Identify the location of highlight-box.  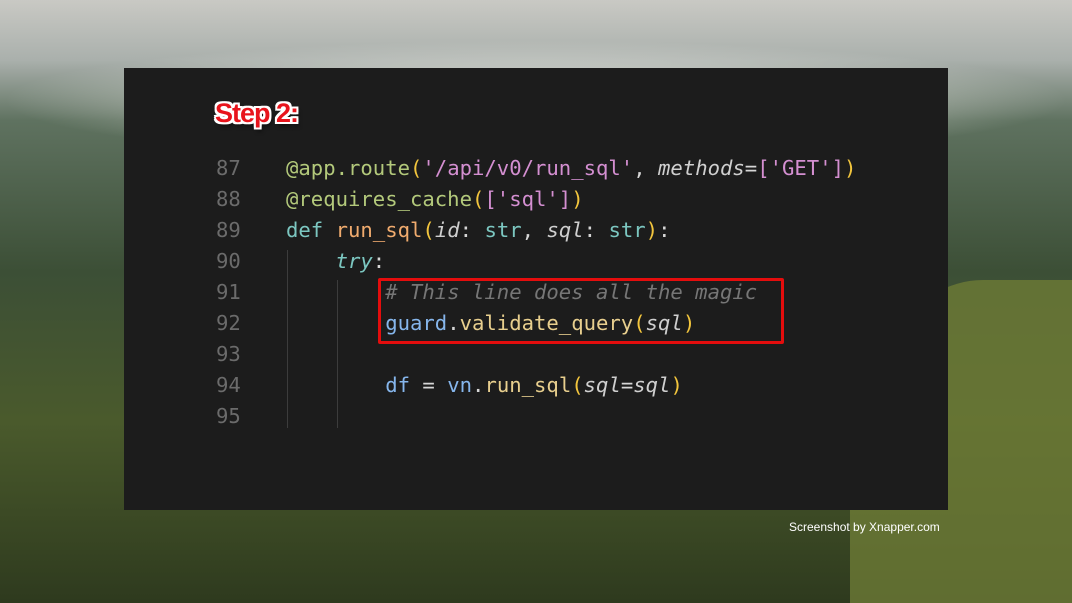
(581, 311).